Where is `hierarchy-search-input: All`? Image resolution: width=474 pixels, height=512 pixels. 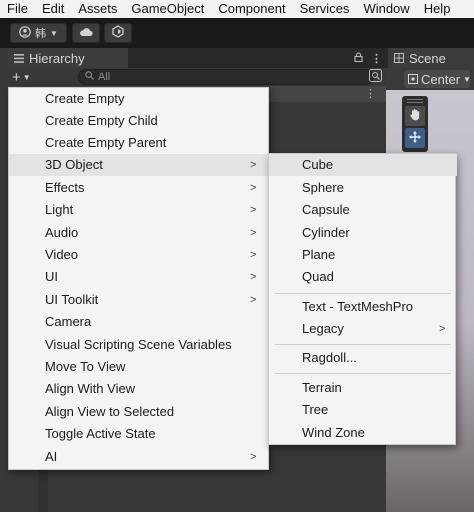
hierarchy-search-input: All is located at coordinates (226, 77).